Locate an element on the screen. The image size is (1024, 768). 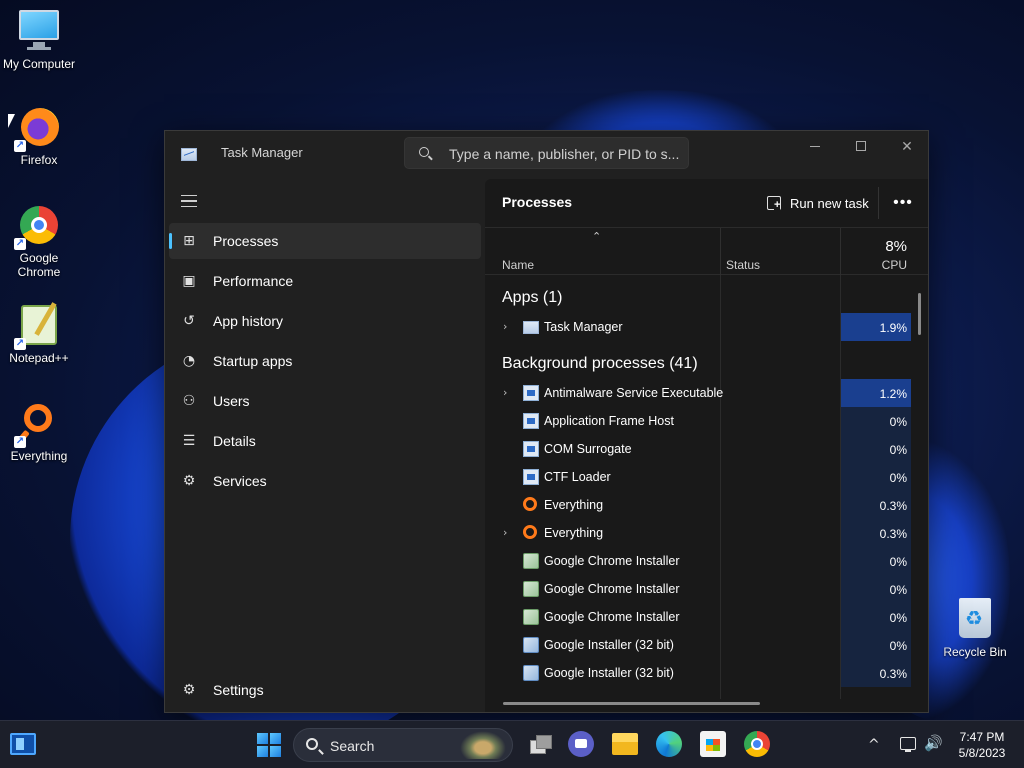
taskbar-clock: 7:47 PM 5/8/2023 is located at coordinates (982, 745).